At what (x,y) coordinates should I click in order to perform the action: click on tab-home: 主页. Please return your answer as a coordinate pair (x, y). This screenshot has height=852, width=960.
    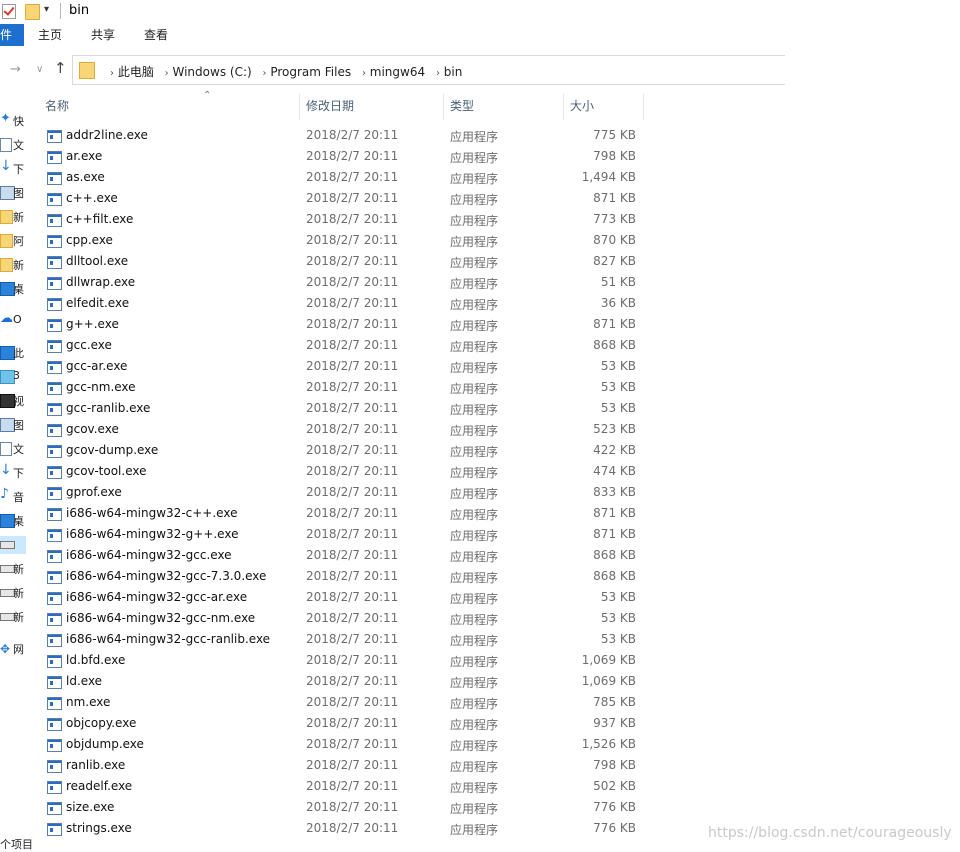
    Looking at the image, I should click on (50, 35).